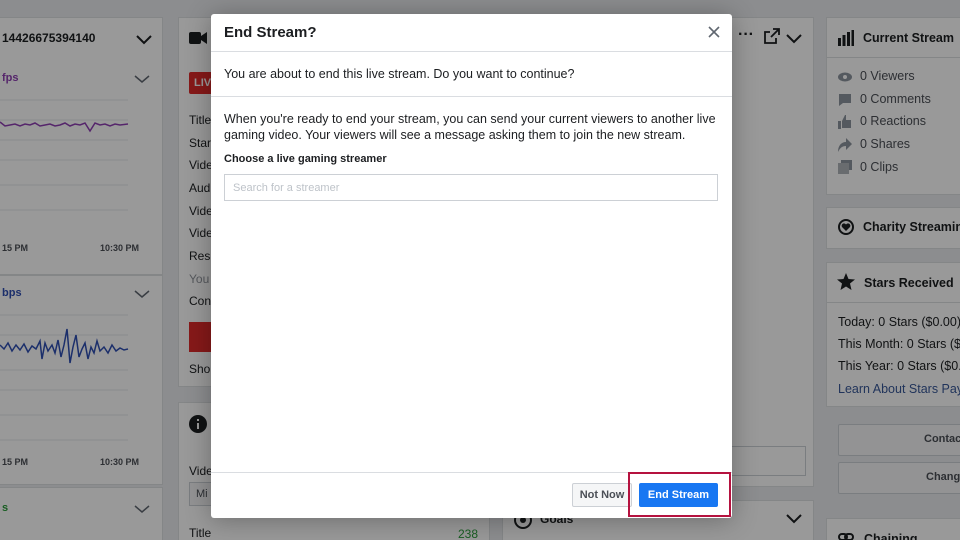 The width and height of the screenshot is (960, 540). I want to click on streamer-search-input, so click(471, 187).